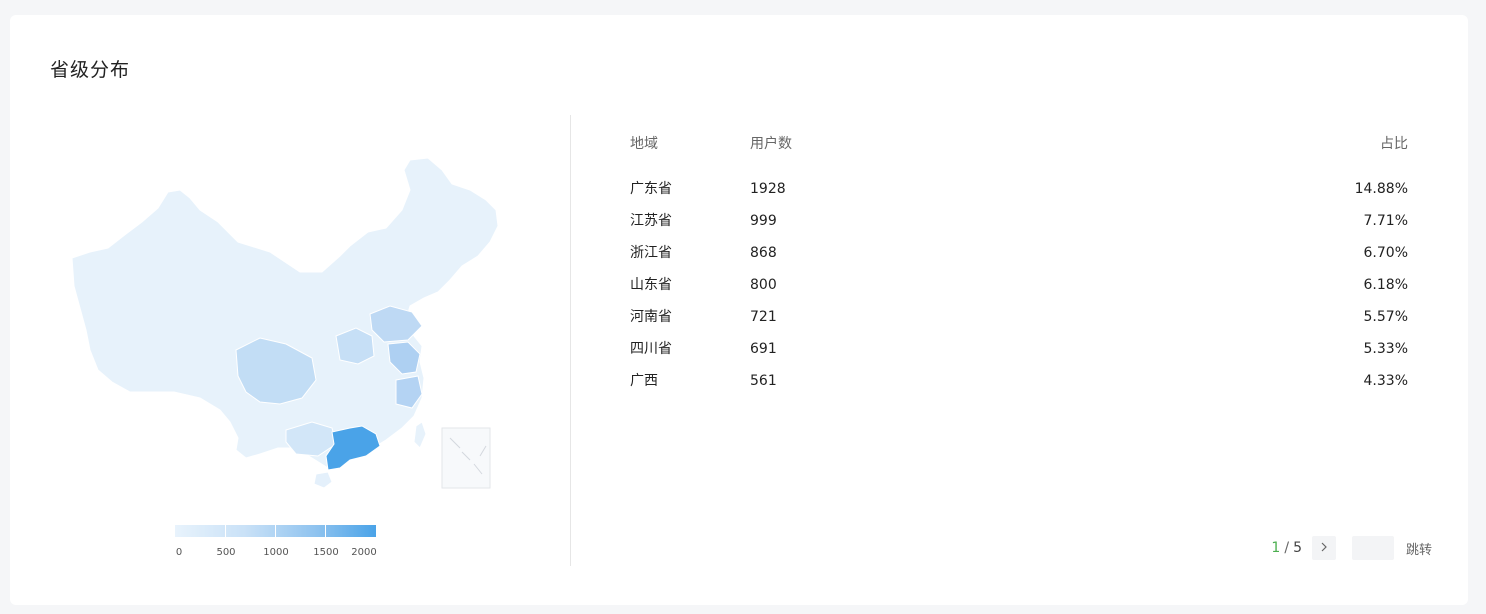  I want to click on legend-label-1500: 1500, so click(326, 552).